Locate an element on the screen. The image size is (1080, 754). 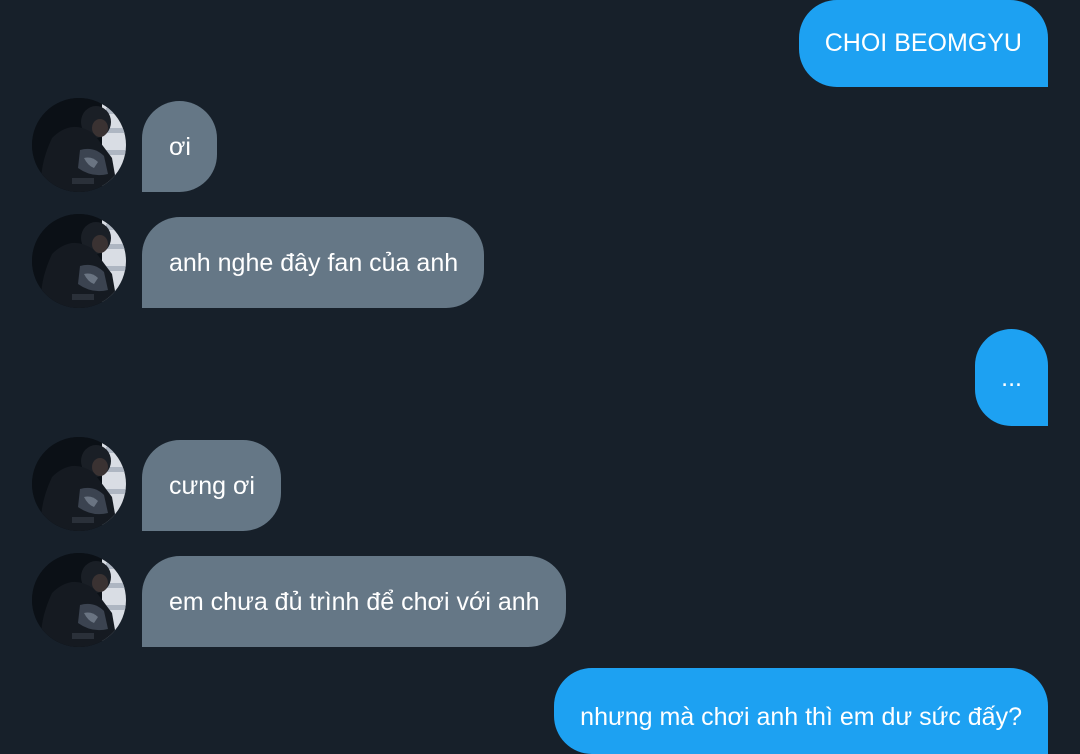
message-bubble-outgoing: nhưng mà chơi anh thì em dư sức đấy? is located at coordinates (801, 711).